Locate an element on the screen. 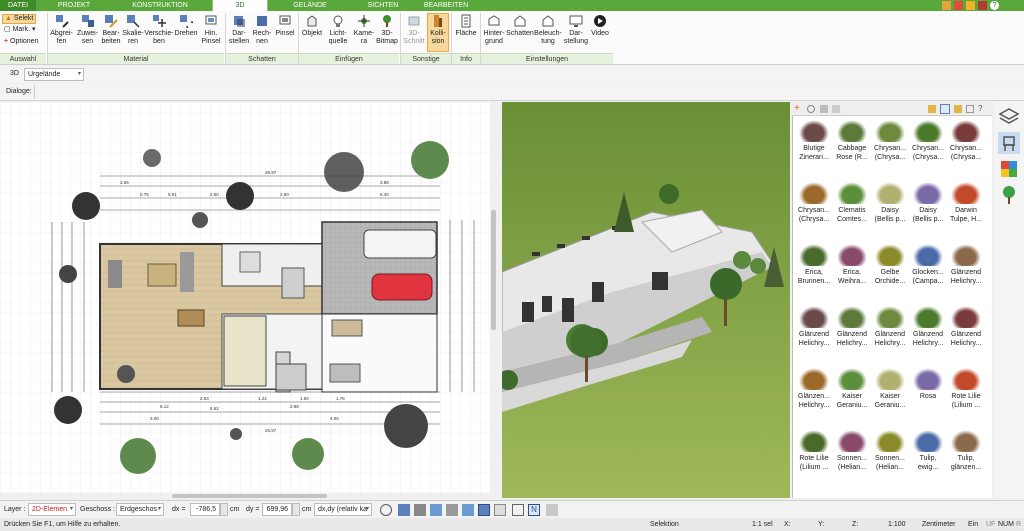 The image size is (1024, 531). coordinate-mode-select: dx,dy (relativ ka ▾ is located at coordinates (343, 509).